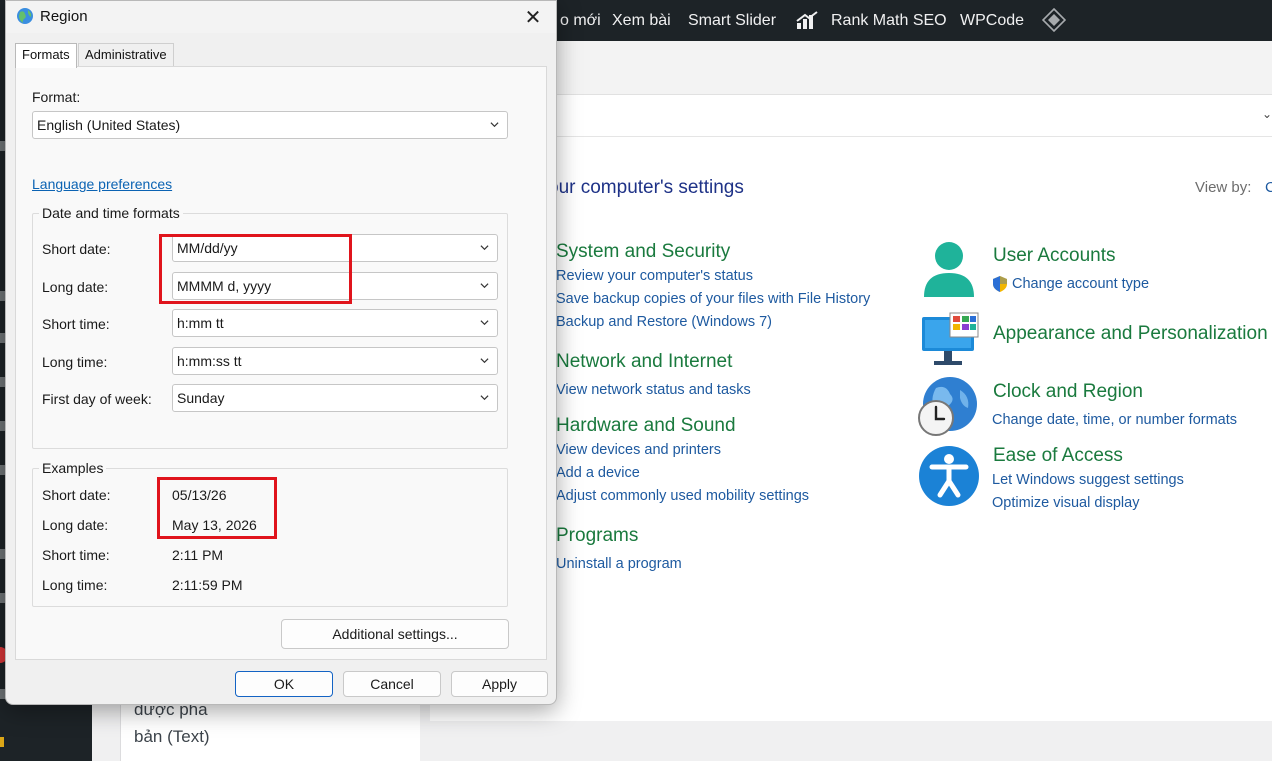 This screenshot has height=761, width=1272. I want to click on ok-button: OK, so click(284, 684).